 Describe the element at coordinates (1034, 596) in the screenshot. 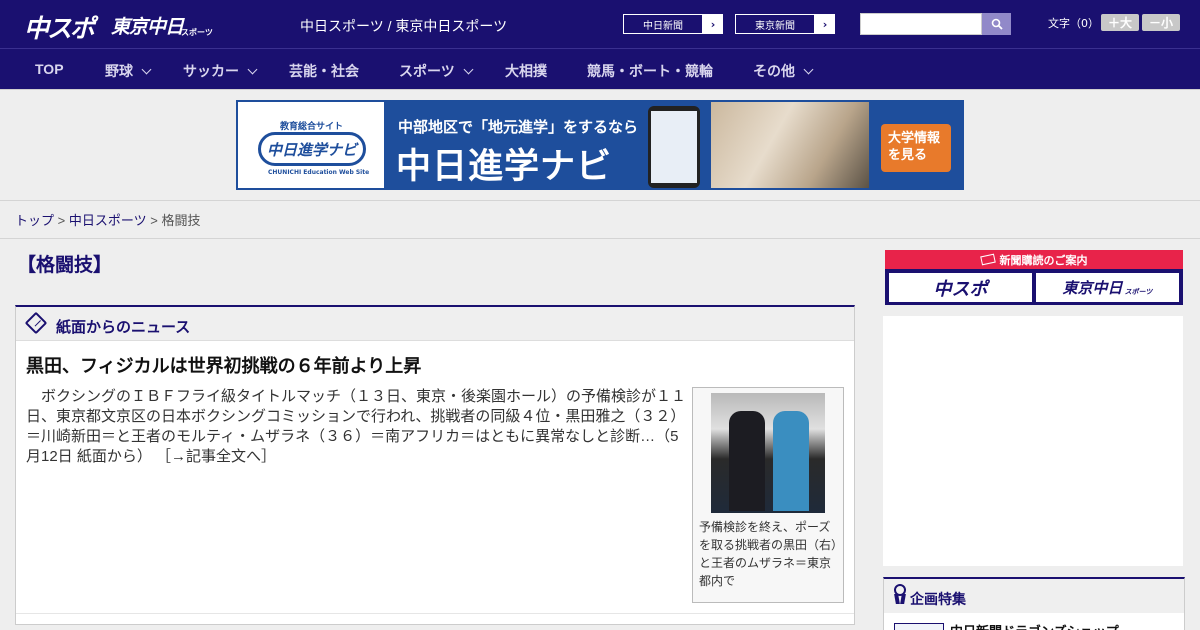

I see `feature-header: 企画特集` at that location.